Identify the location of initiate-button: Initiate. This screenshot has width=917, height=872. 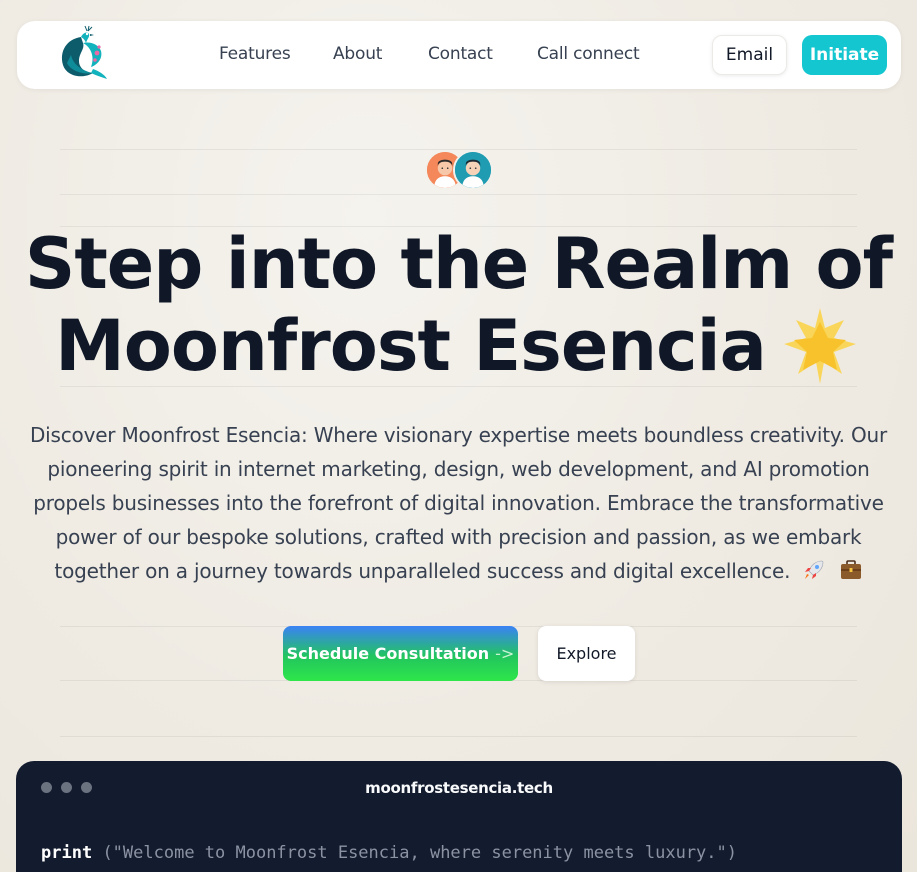
(844, 55).